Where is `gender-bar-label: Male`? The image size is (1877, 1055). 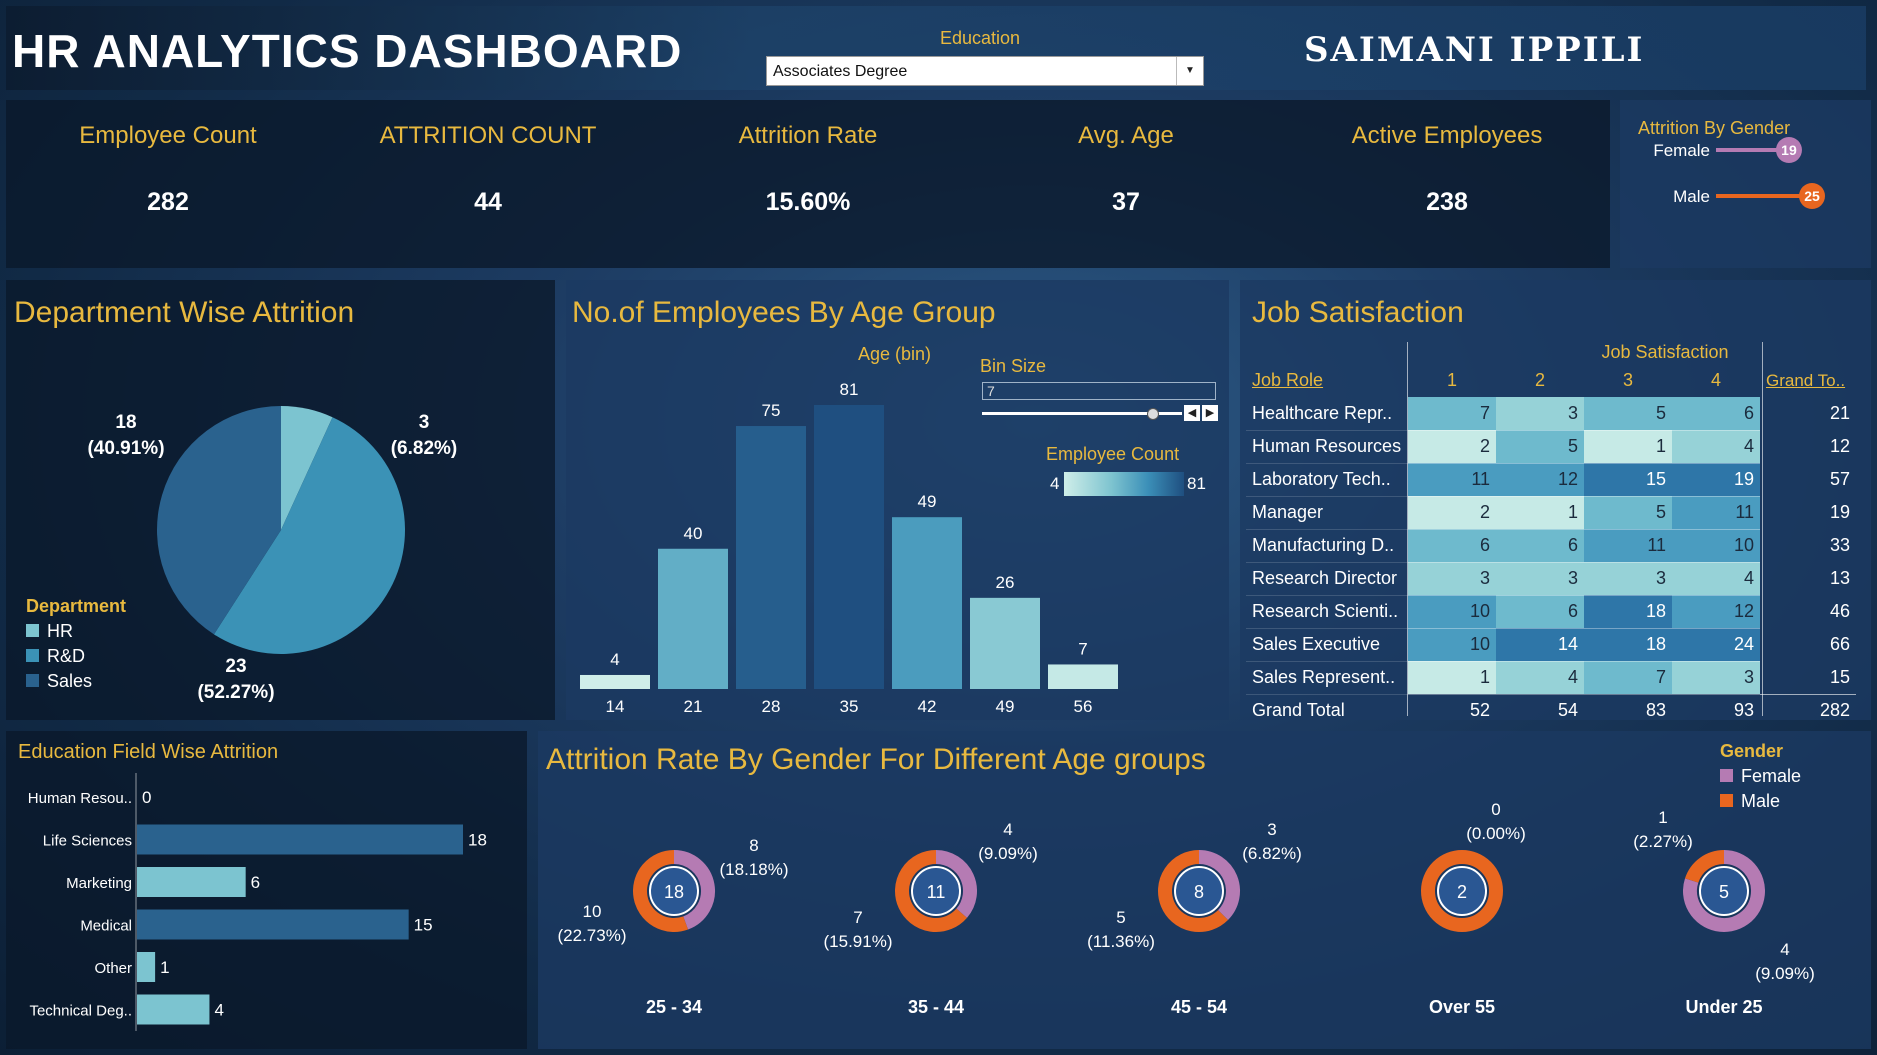
gender-bar-label: Male is located at coordinates (1691, 196).